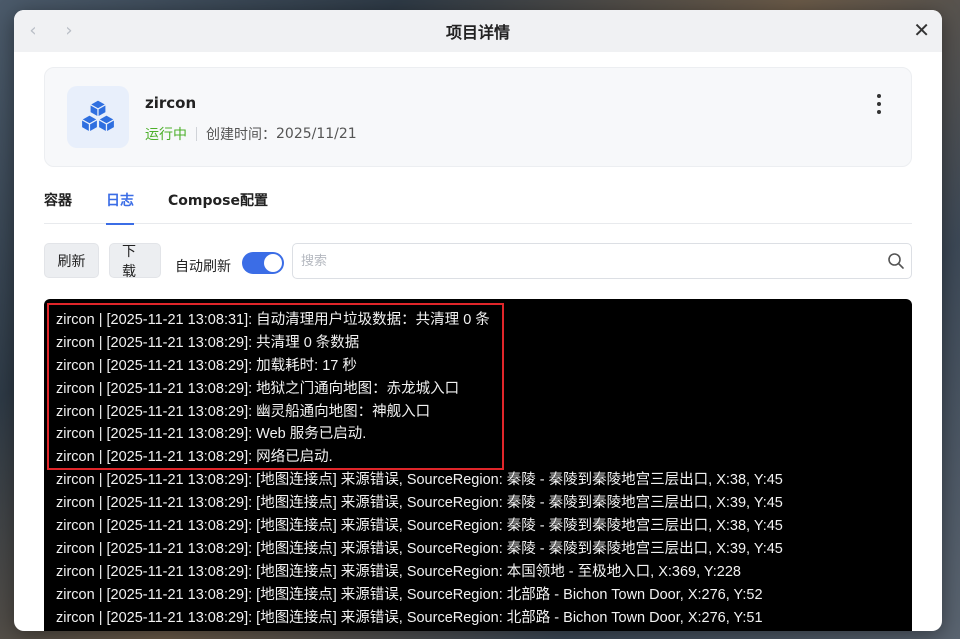 The width and height of the screenshot is (960, 639). Describe the element at coordinates (196, 134) in the screenshot. I see `divider` at that location.